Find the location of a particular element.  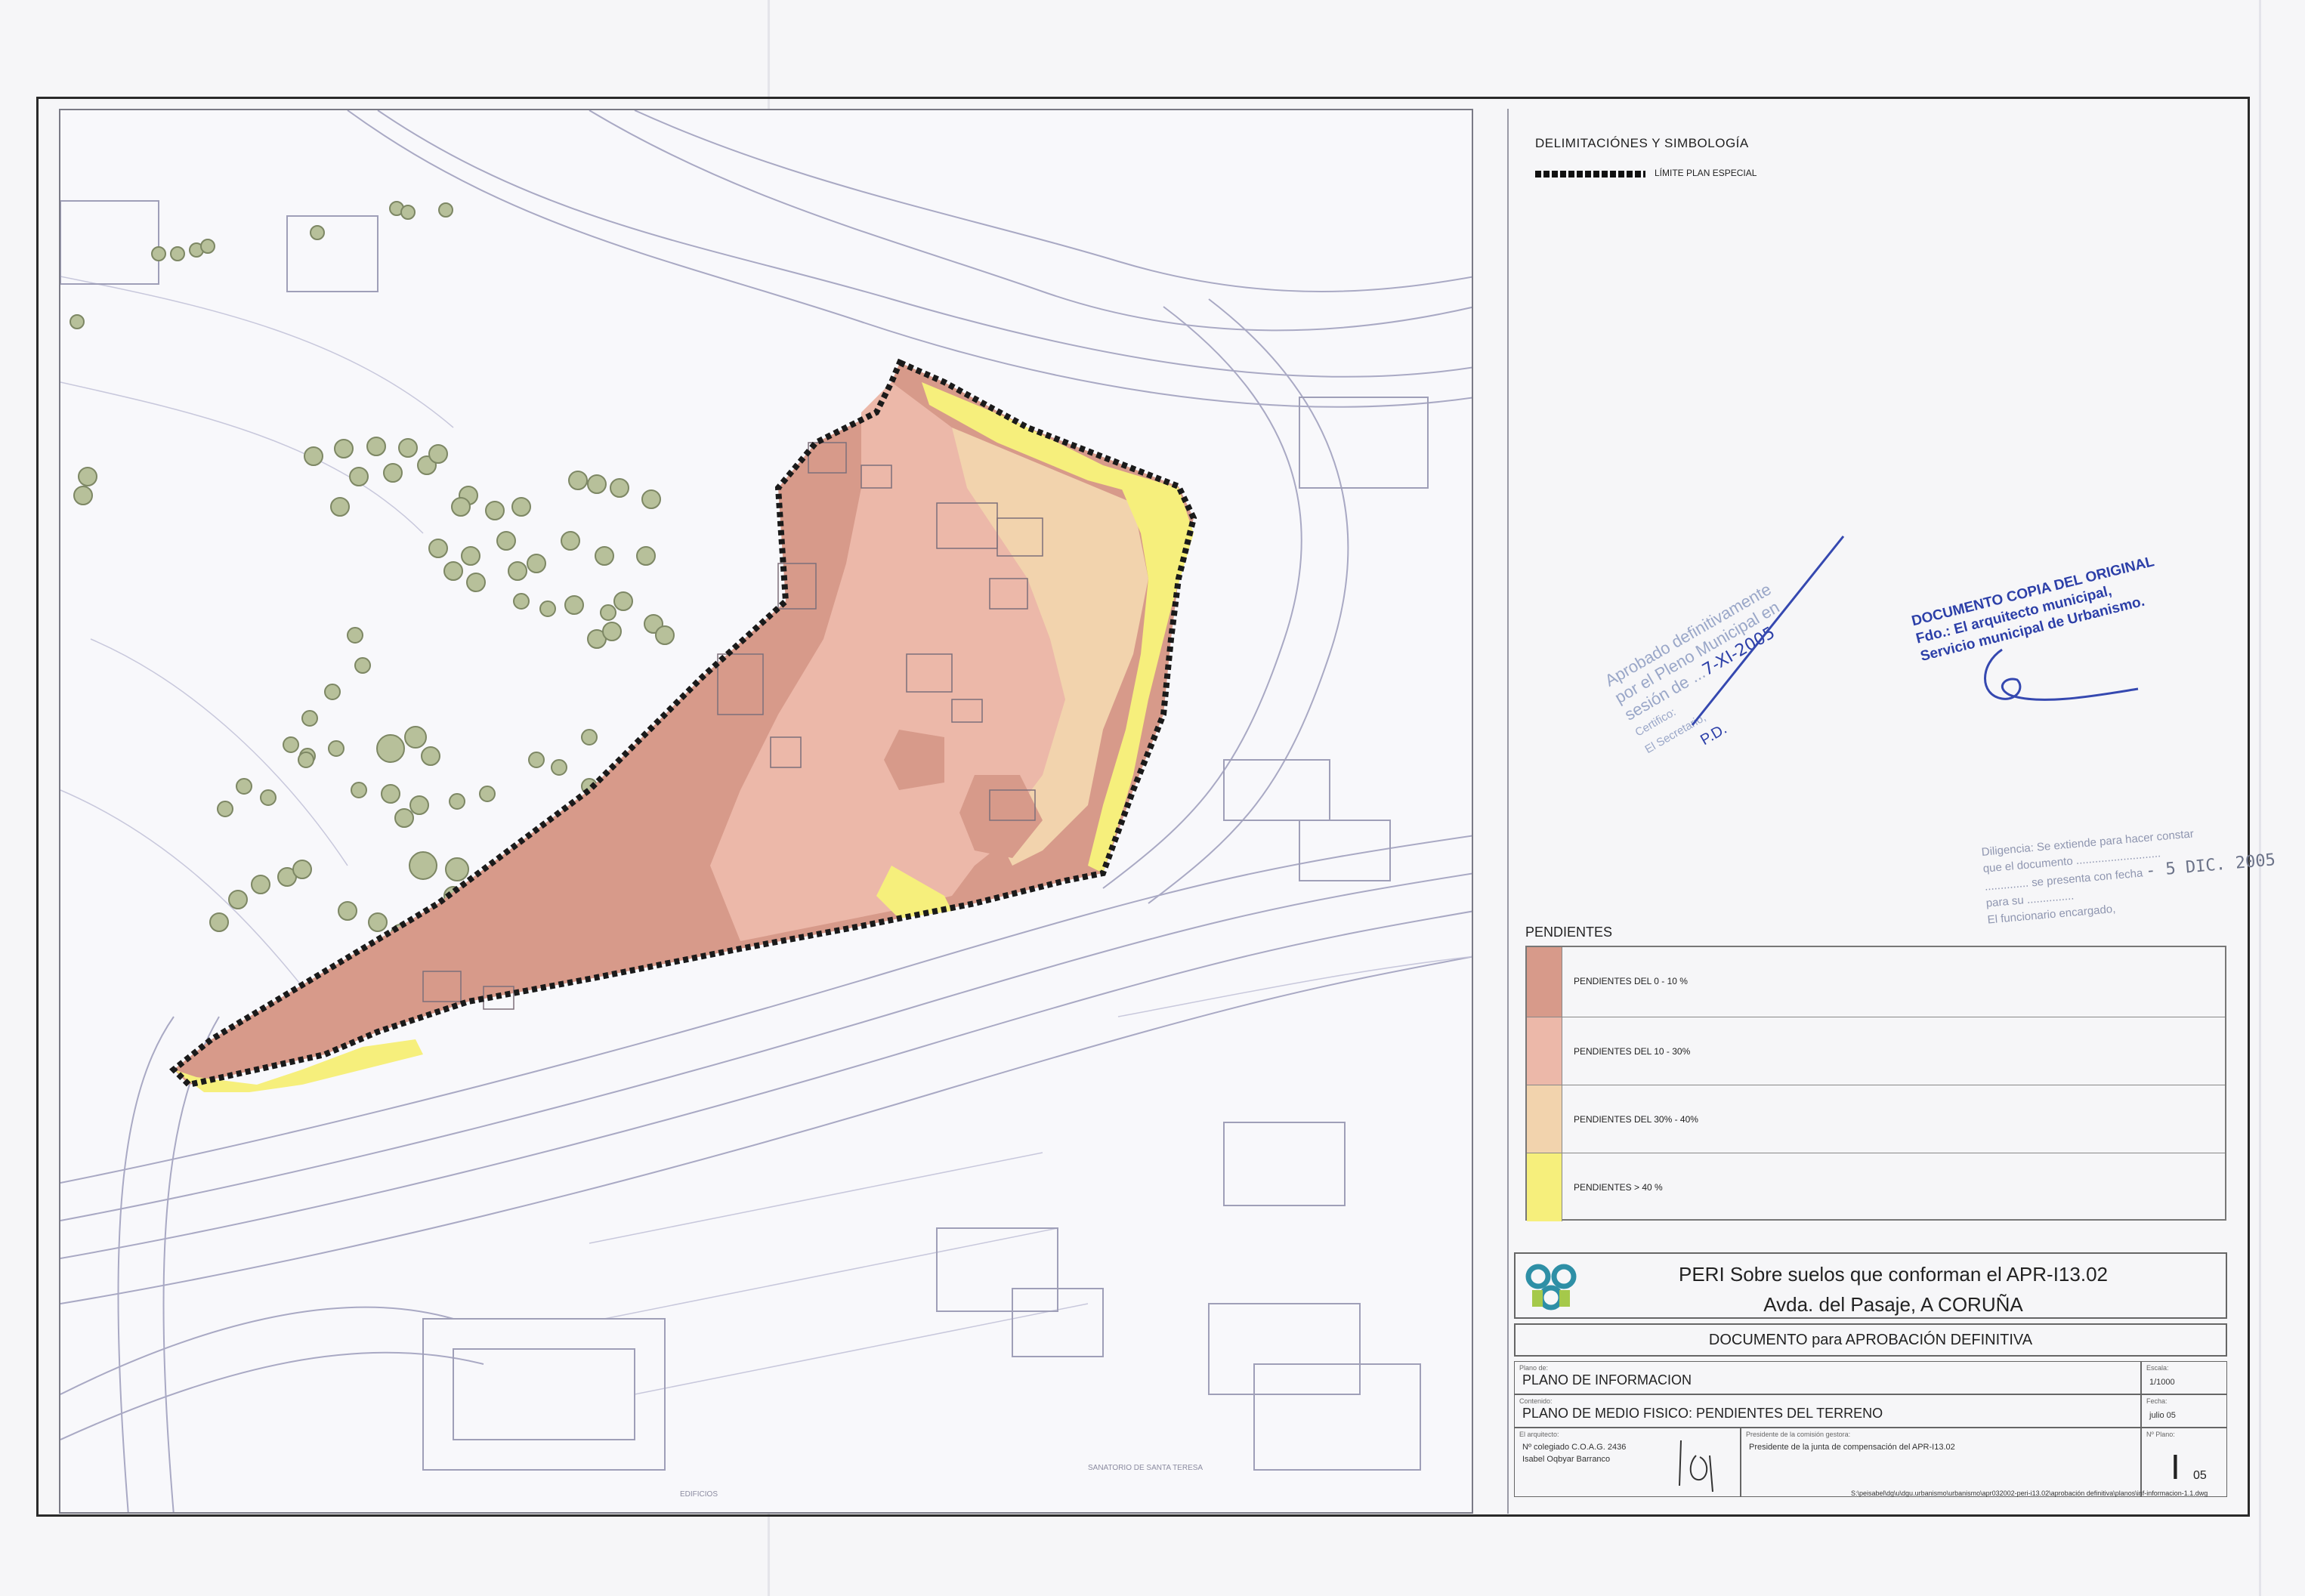

project-location: Avda. del Pasaje, A CORUÑA is located at coordinates (1893, 1304).